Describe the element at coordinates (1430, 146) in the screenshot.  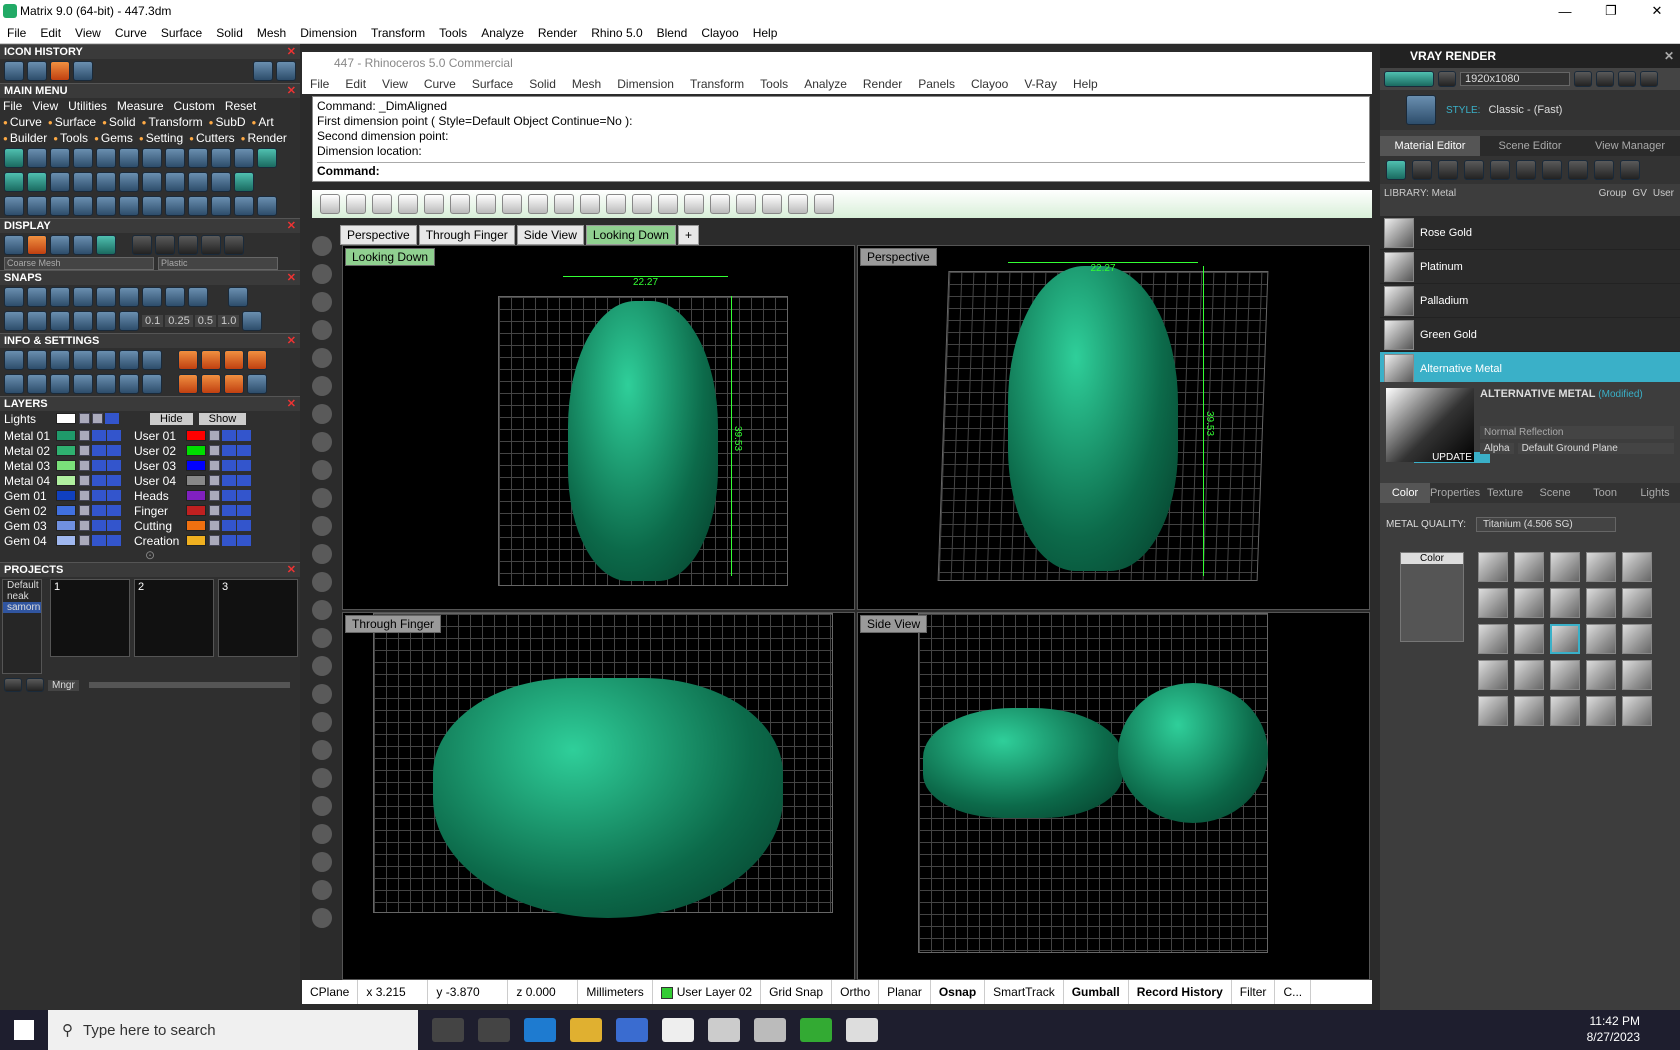
I see `vray-tab: Material Editor` at that location.